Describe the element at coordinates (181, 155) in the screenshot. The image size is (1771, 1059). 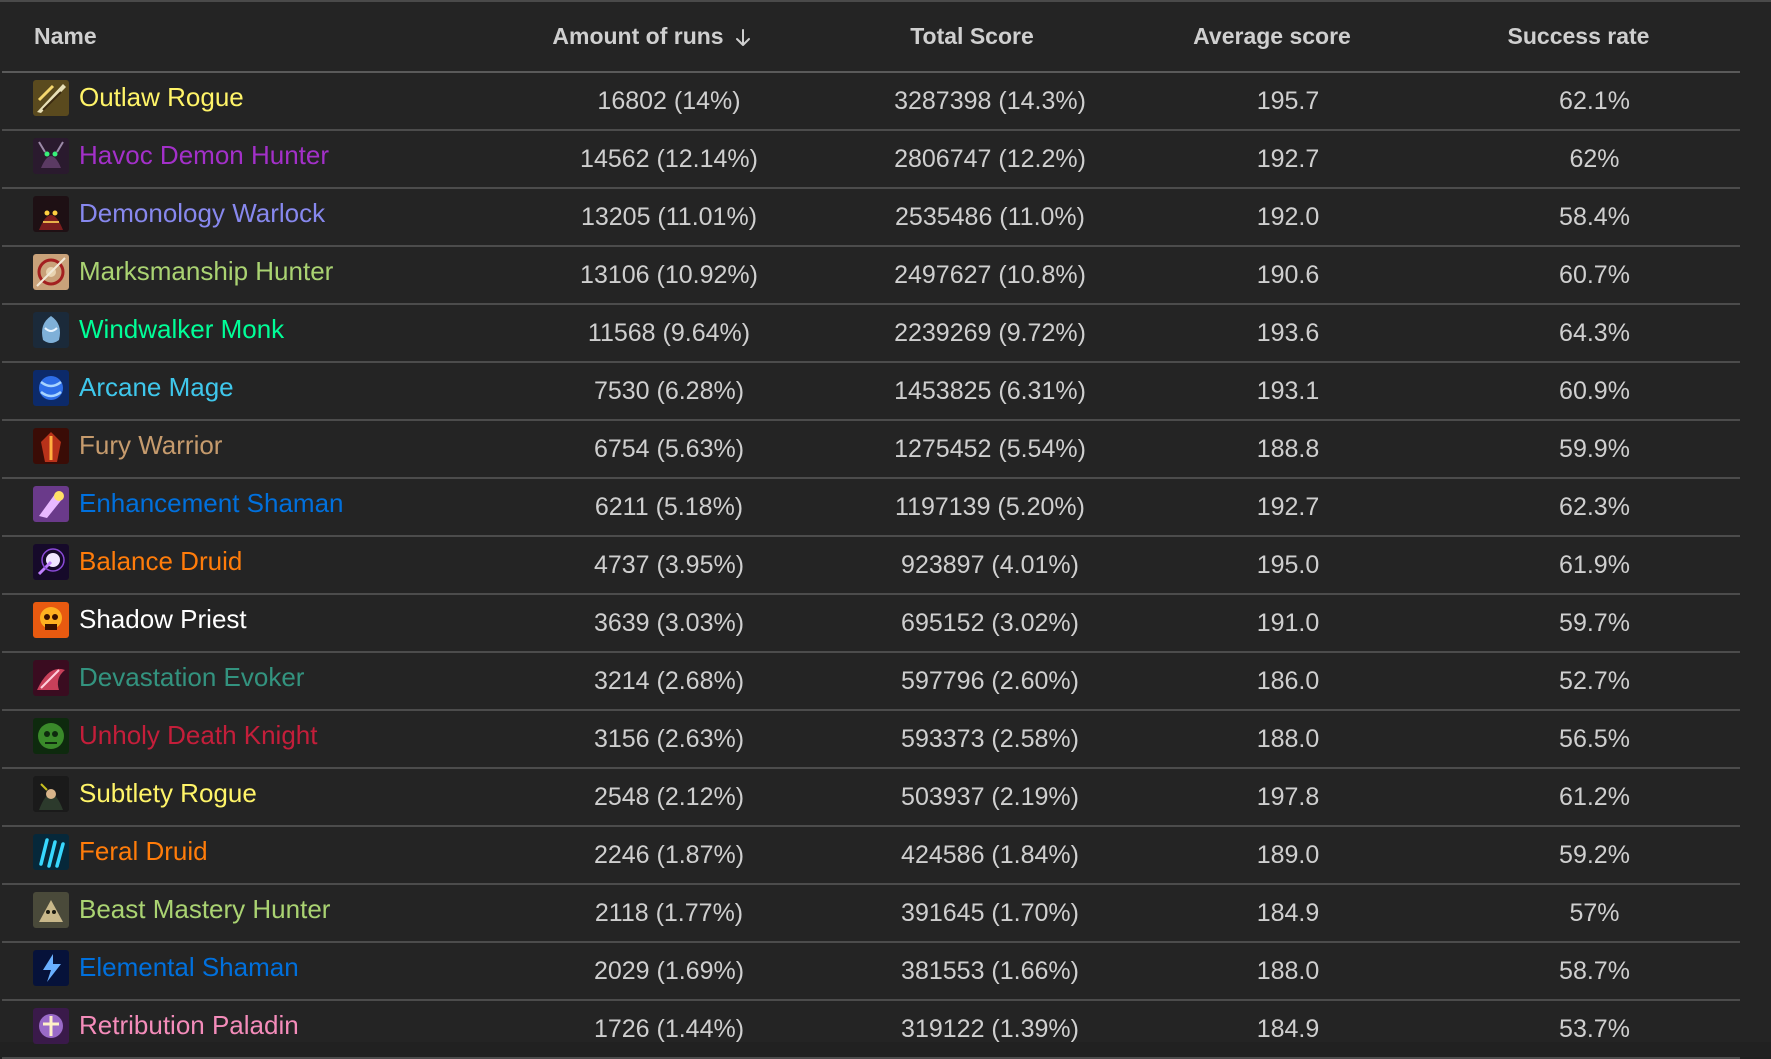
I see `spec-link: Havoc Demon Hunter` at that location.